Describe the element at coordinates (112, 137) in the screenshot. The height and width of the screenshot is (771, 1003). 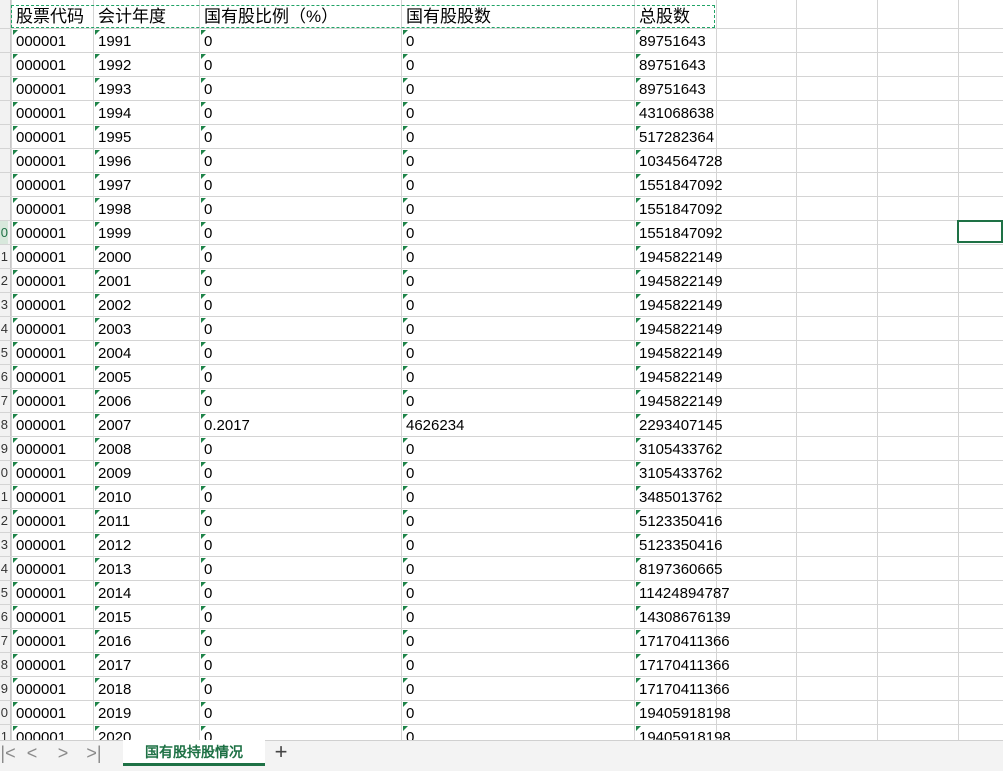
I see `cell-fiscal-year: 1995` at that location.